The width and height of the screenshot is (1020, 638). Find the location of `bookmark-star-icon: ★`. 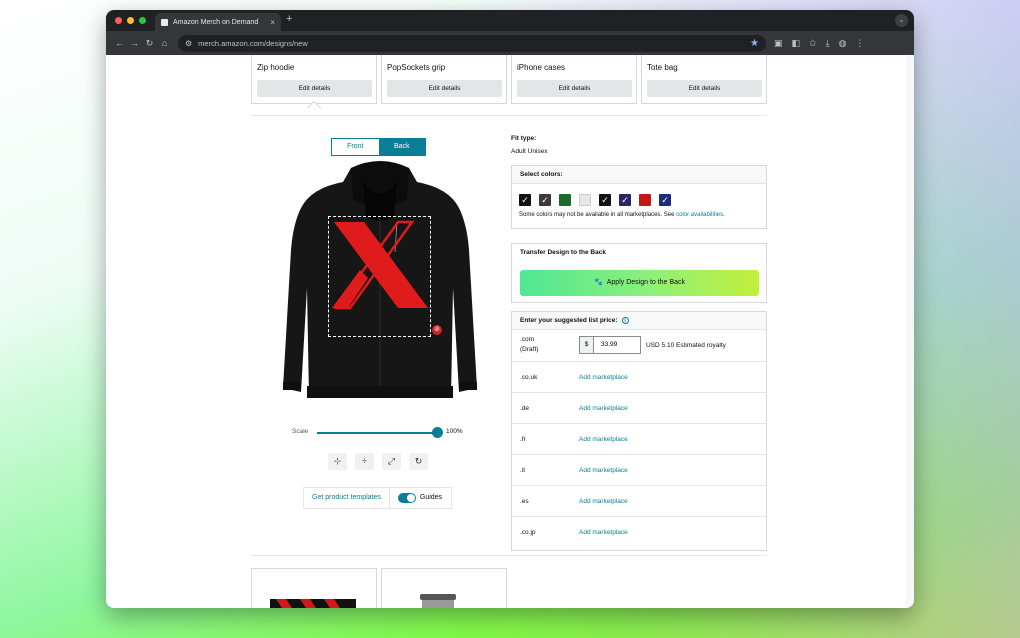

bookmark-star-icon: ★ is located at coordinates (754, 43).